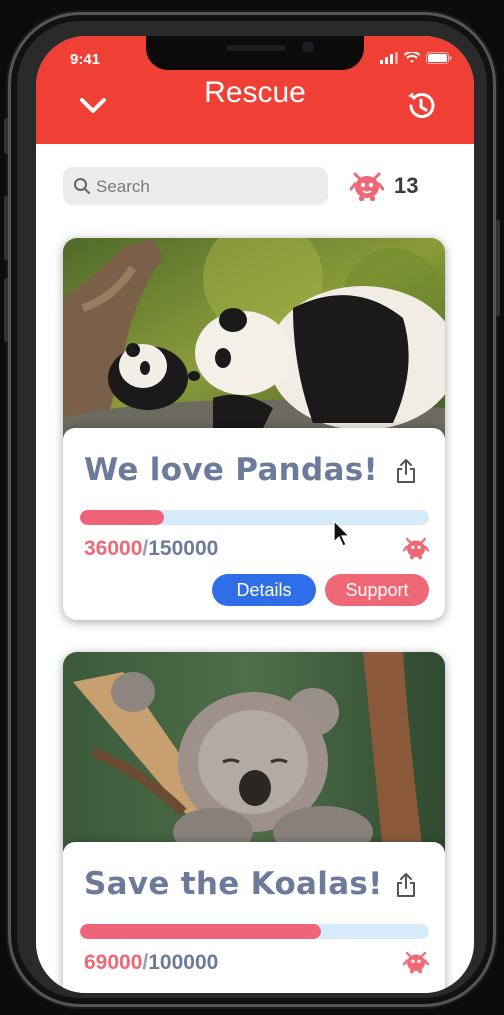 This screenshot has width=504, height=1015. What do you see at coordinates (6, 136) in the screenshot?
I see `mute-switch` at bounding box center [6, 136].